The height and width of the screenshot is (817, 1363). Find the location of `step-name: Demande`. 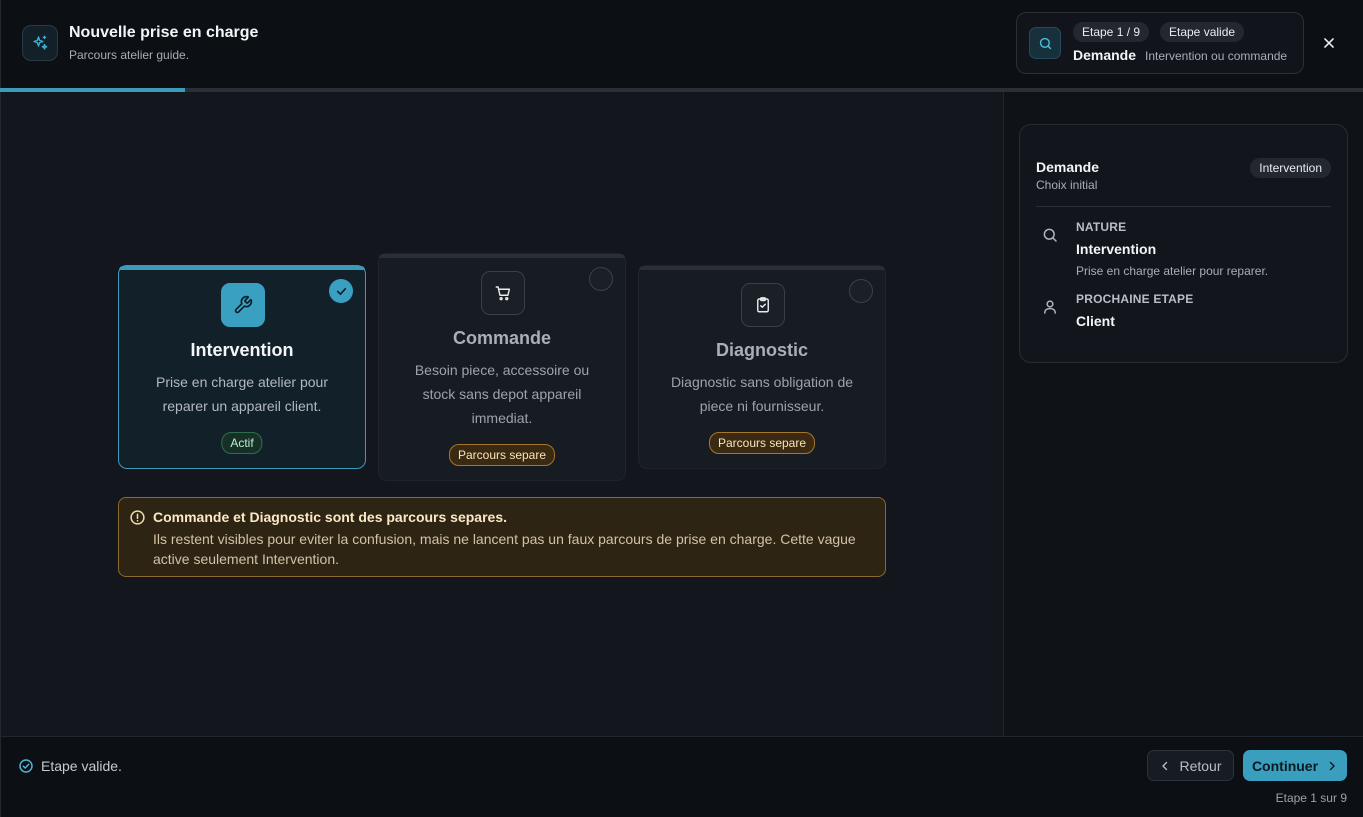

step-name: Demande is located at coordinates (1105, 55).